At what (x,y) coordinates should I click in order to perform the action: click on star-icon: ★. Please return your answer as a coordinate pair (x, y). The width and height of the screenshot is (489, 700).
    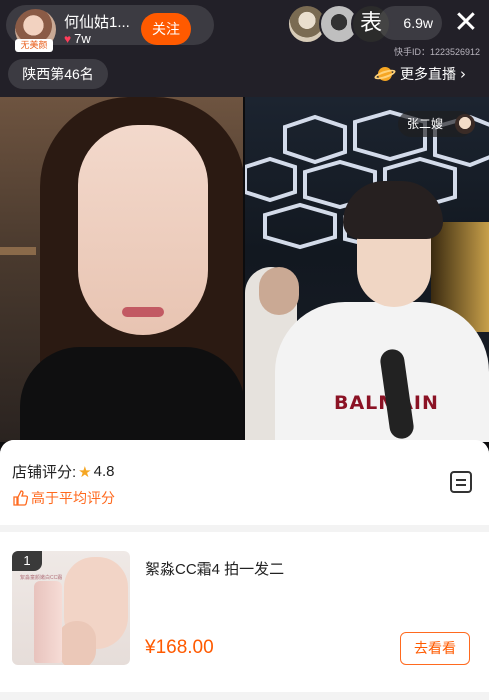
    Looking at the image, I should click on (85, 472).